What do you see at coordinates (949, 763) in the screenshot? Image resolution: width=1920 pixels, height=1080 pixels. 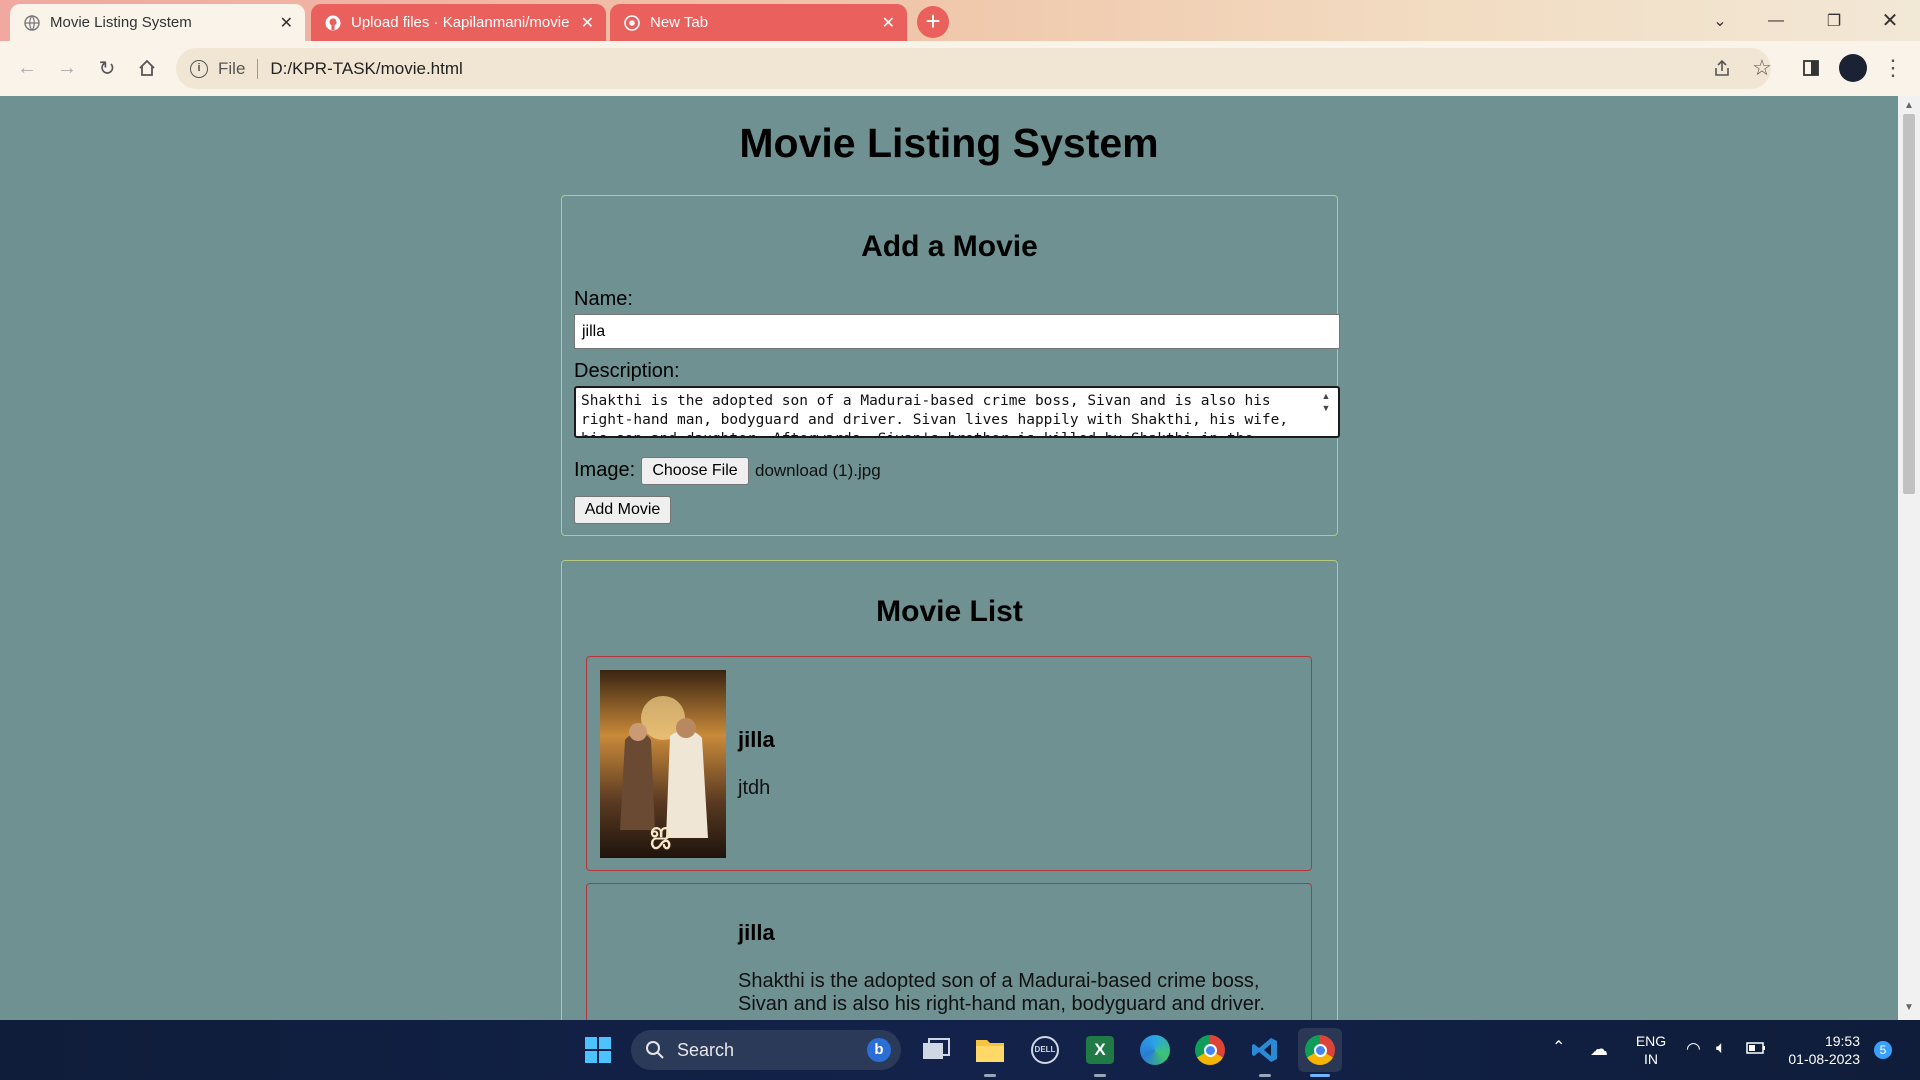 I see `movie-card: ஜ jilla jtdh` at bounding box center [949, 763].